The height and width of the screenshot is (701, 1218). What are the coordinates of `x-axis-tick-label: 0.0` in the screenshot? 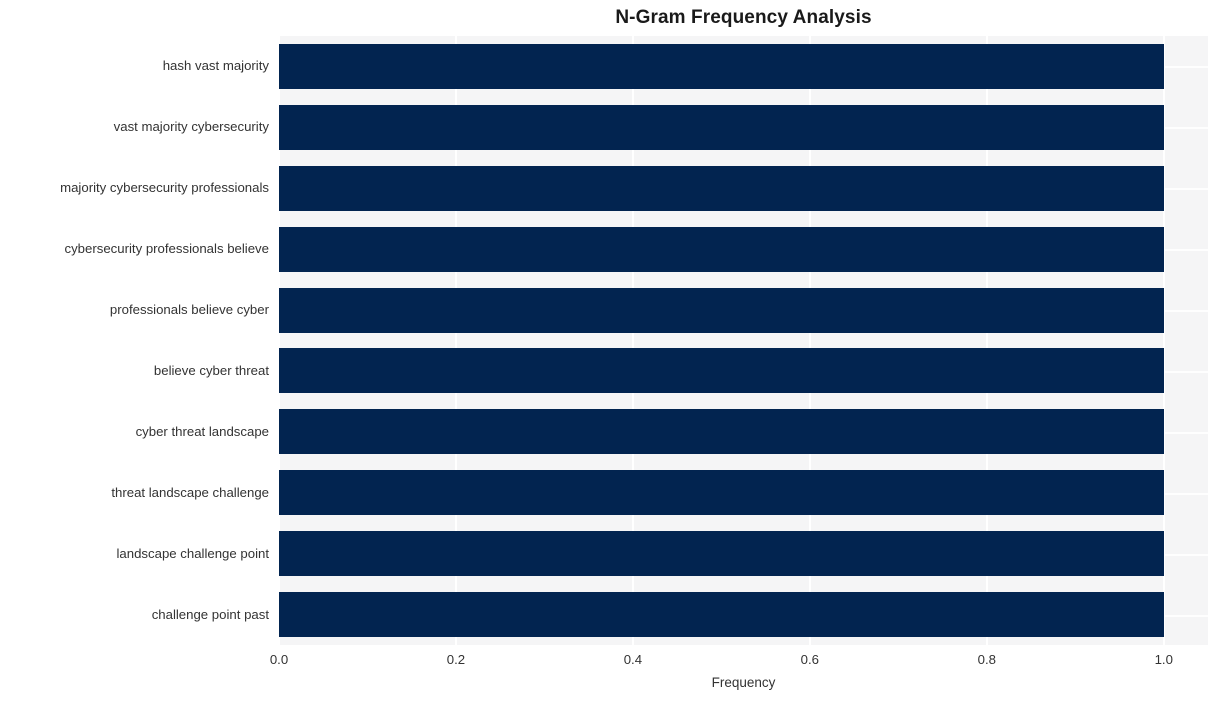 It's located at (279, 659).